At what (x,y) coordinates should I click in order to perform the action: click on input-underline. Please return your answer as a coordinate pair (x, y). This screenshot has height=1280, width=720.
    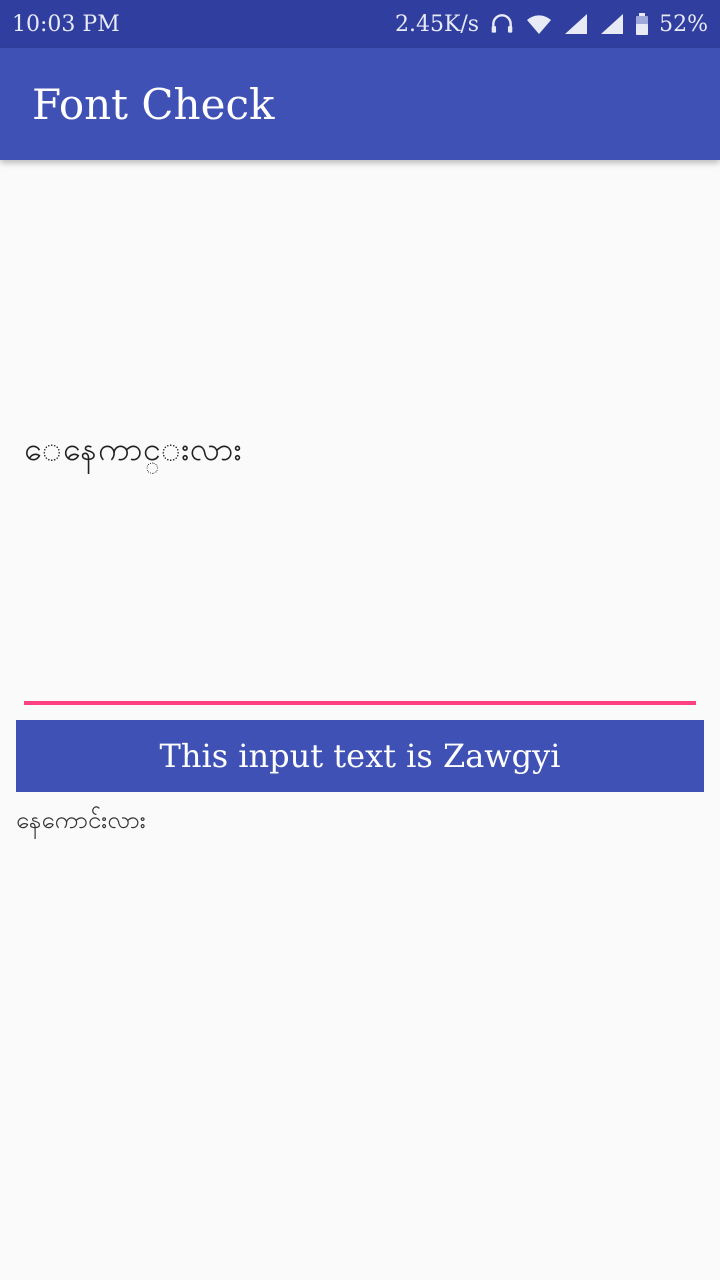
    Looking at the image, I should click on (360, 703).